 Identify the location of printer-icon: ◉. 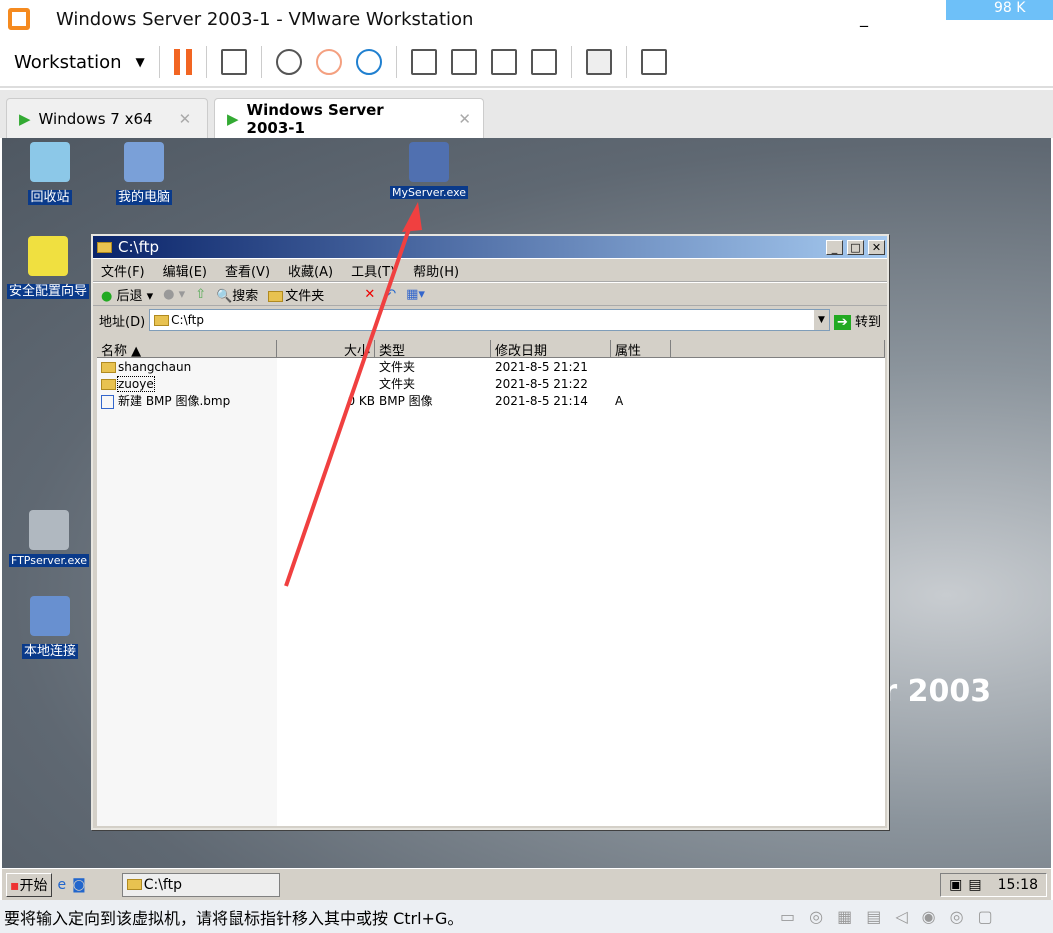
(929, 916).